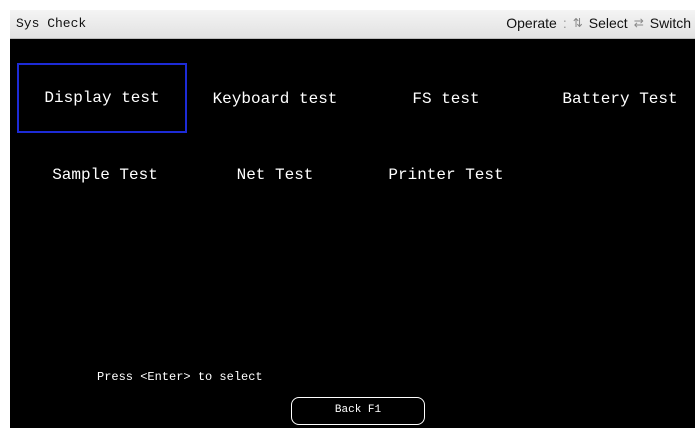 Image resolution: width=697 pixels, height=428 pixels. What do you see at coordinates (577, 23) in the screenshot?
I see `select-arrows-icon: ⇅` at bounding box center [577, 23].